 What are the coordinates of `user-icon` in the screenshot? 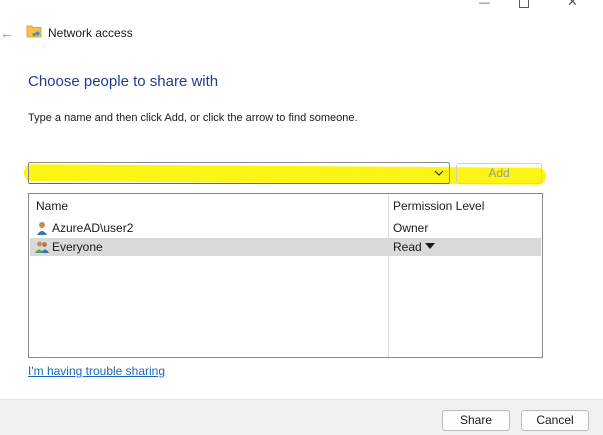 It's located at (42, 228).